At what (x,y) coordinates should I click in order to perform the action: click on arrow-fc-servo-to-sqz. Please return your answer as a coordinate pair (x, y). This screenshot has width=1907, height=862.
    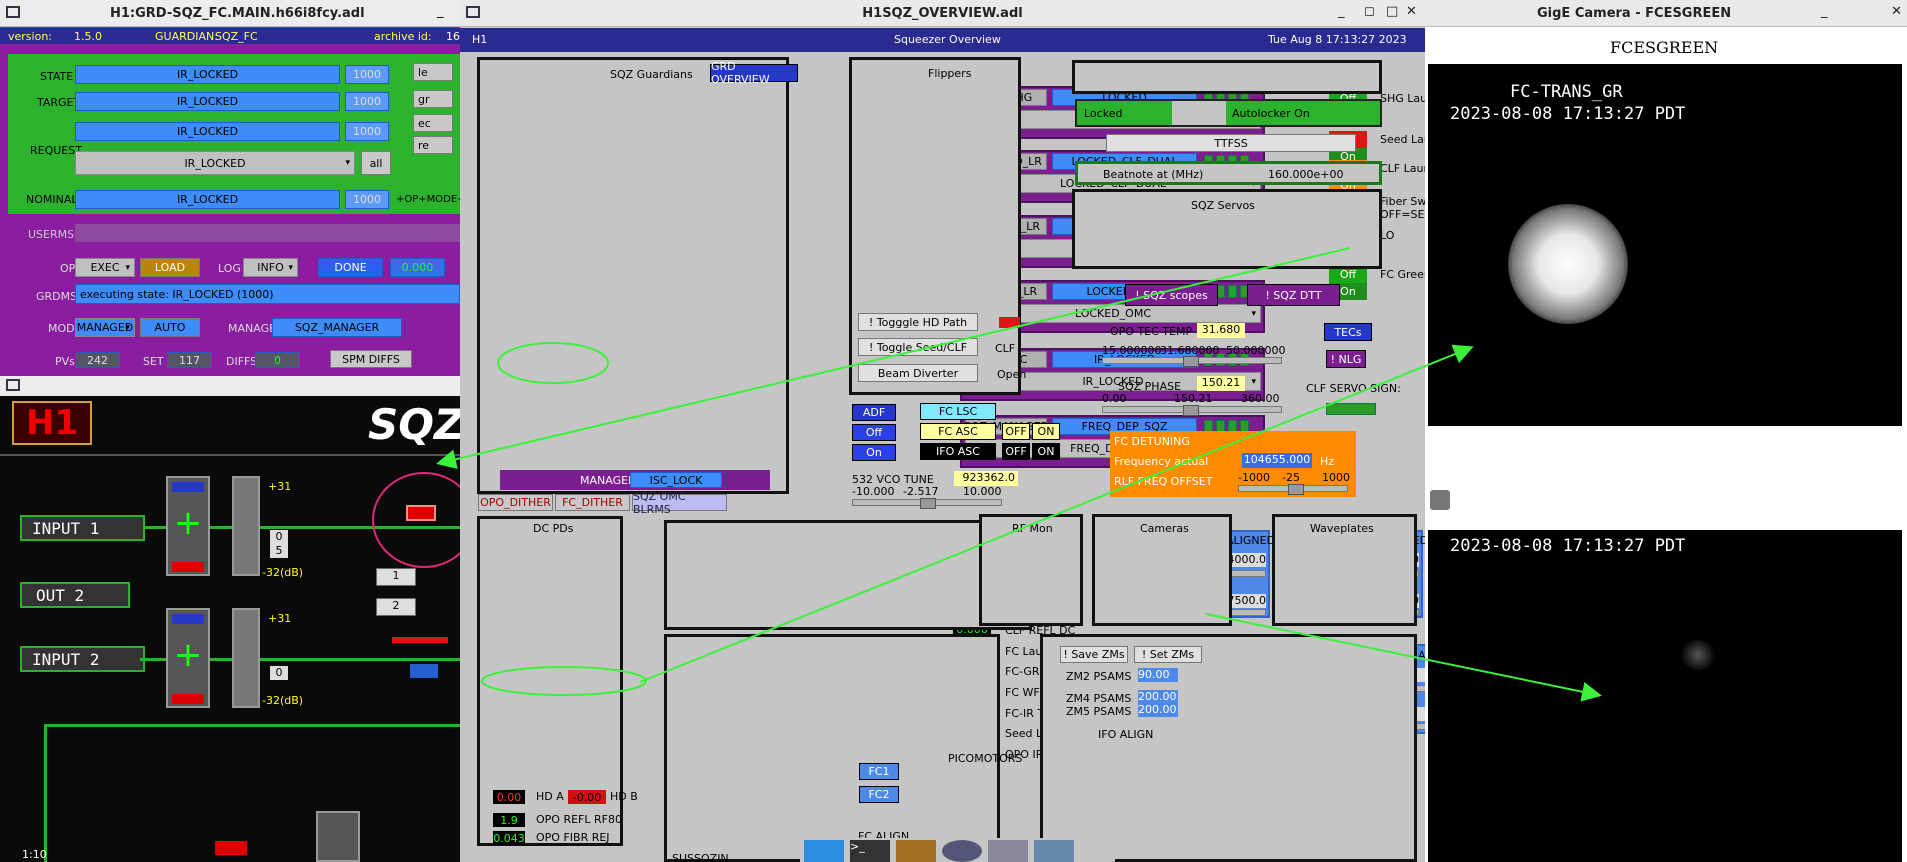
    Looking at the image, I should click on (893, 358).